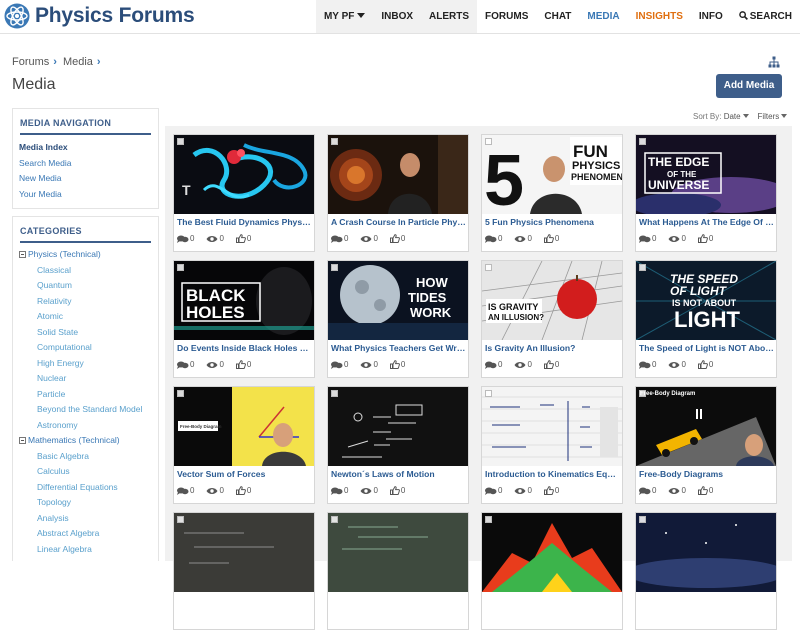 The image size is (800, 630). Describe the element at coordinates (244, 300) in the screenshot. I see `media-thumbnail: BLACK HOLES` at that location.